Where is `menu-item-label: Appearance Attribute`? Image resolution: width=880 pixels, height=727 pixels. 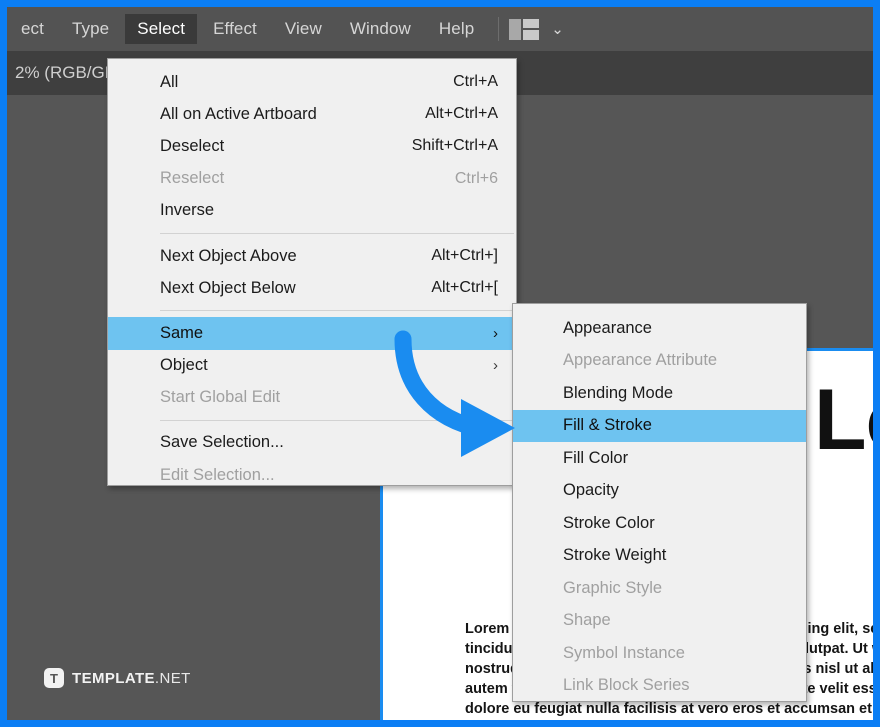
menu-item-label: Appearance Attribute is located at coordinates (640, 360).